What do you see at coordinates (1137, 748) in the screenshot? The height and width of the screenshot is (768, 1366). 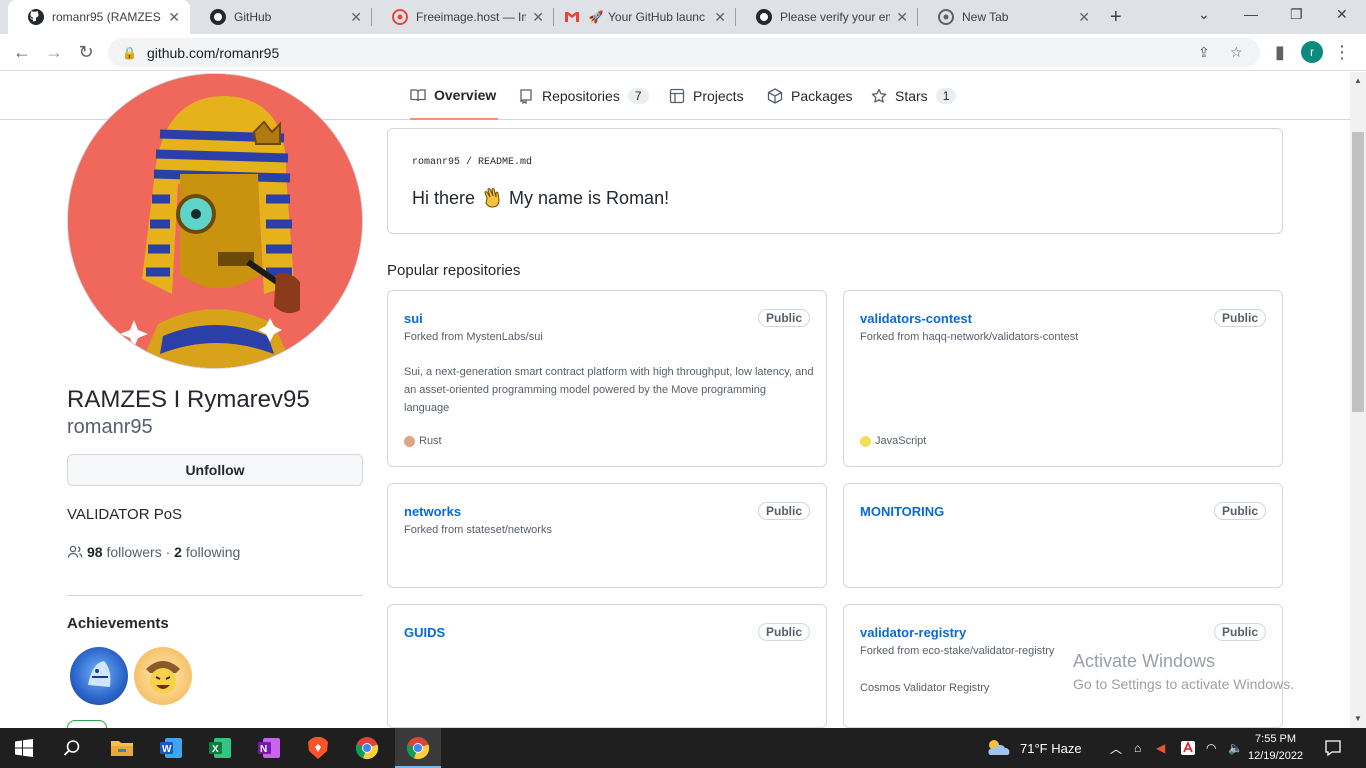 I see `meet-now-icon: ⌂` at bounding box center [1137, 748].